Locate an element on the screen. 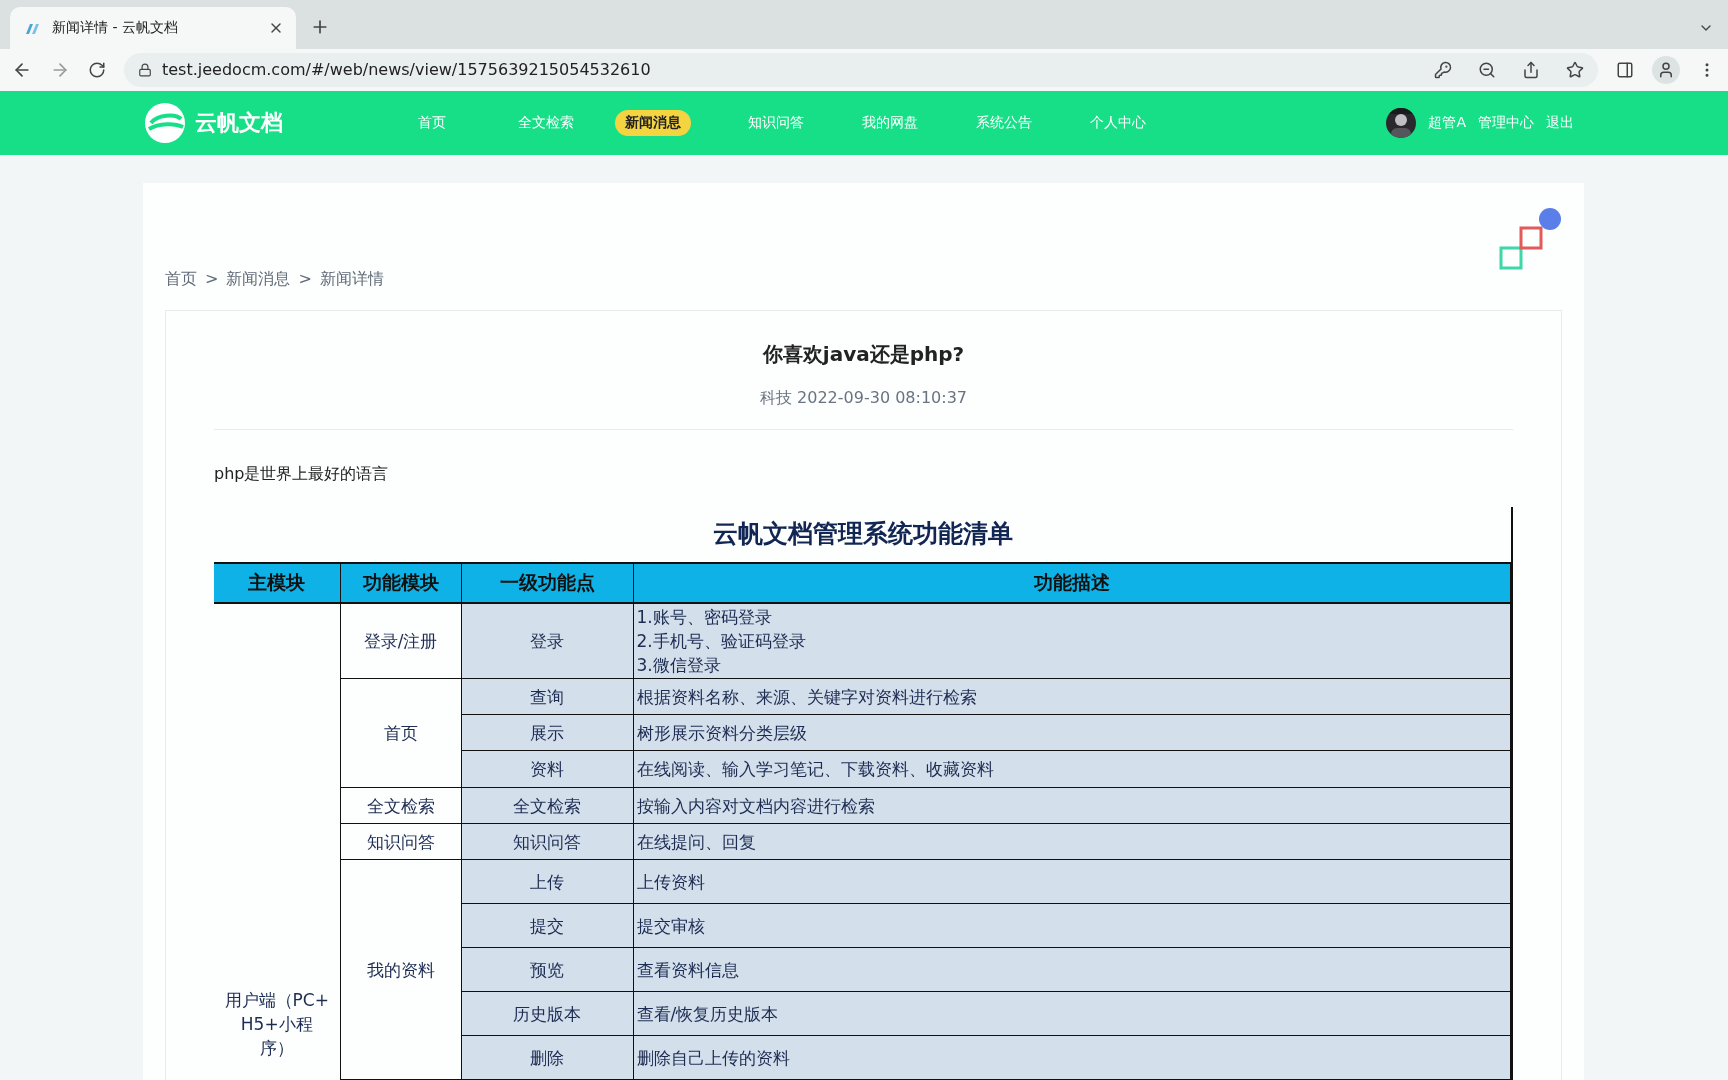  lock-icon is located at coordinates (145, 69).